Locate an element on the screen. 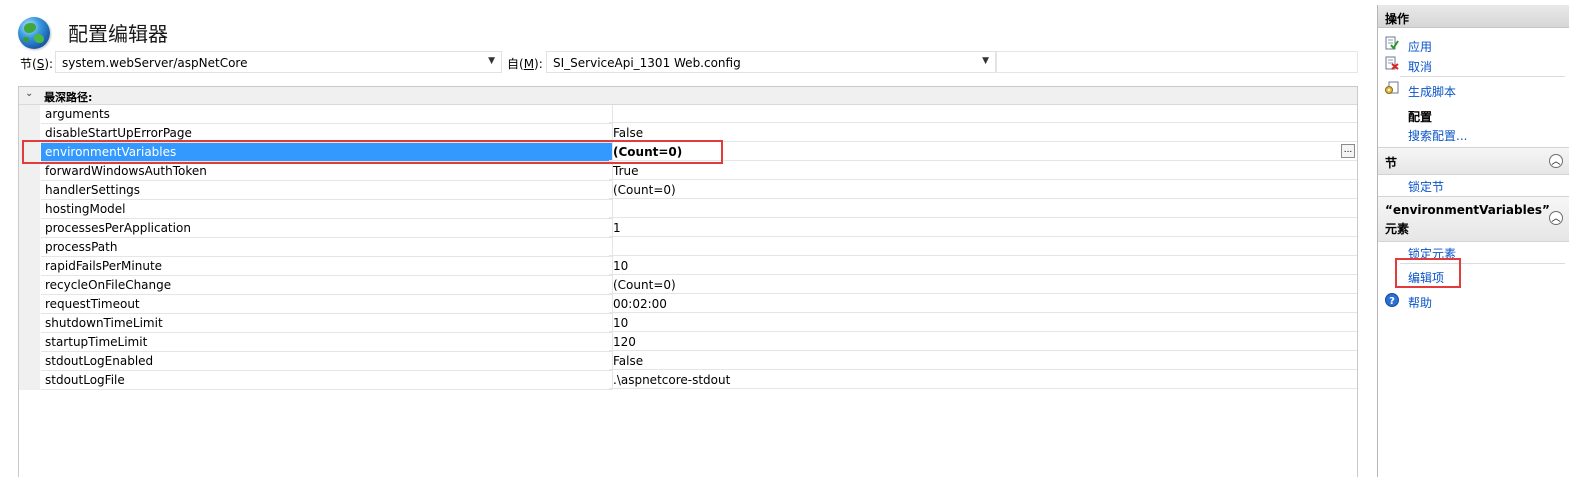  grid-row-rapidFailsPerMinute: rapidFailsPerMinute 10 is located at coordinates (688, 266).